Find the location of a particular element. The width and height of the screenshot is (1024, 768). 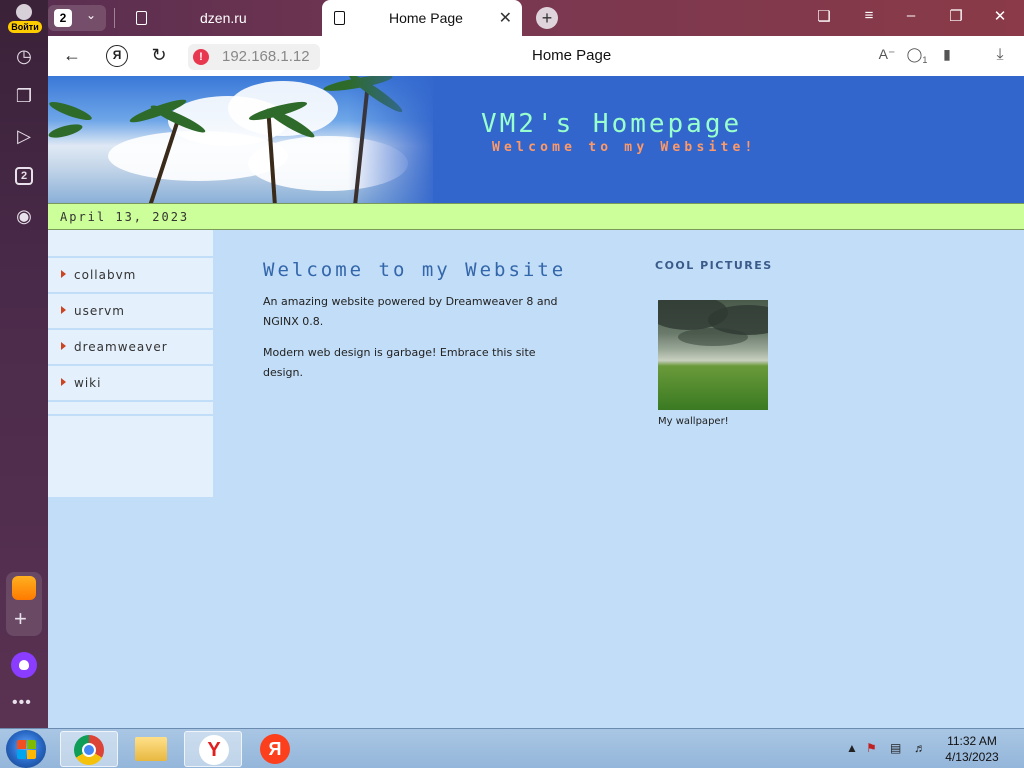

add-app-icon: + is located at coordinates (20, 619).